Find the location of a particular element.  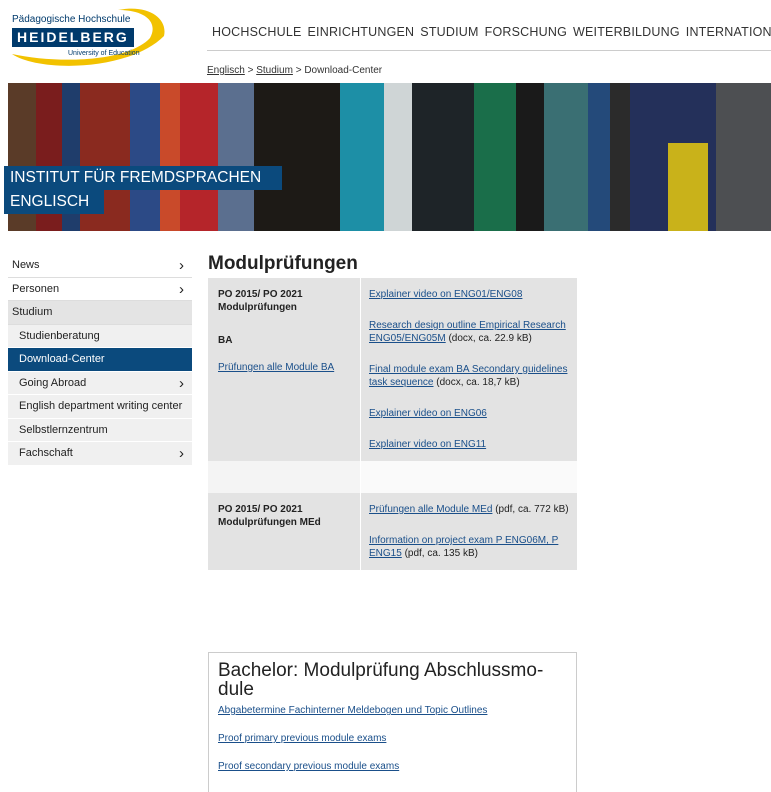

nav-hochschule: HOCHSCHULE is located at coordinates (257, 32).